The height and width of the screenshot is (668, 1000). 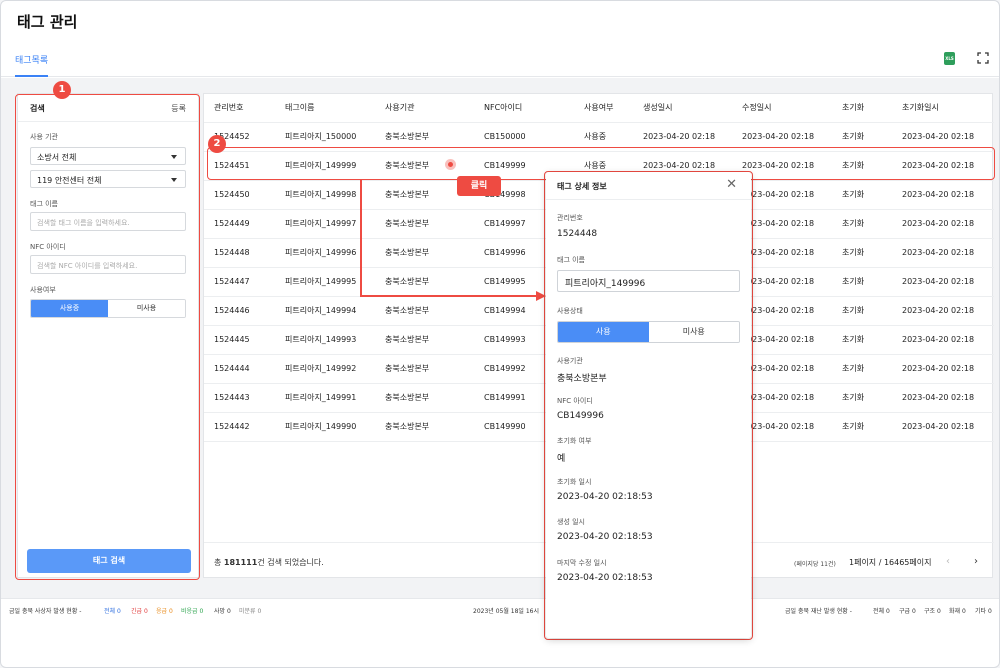 What do you see at coordinates (948, 561) in the screenshot?
I see `prev-page-icon: ‹` at bounding box center [948, 561].